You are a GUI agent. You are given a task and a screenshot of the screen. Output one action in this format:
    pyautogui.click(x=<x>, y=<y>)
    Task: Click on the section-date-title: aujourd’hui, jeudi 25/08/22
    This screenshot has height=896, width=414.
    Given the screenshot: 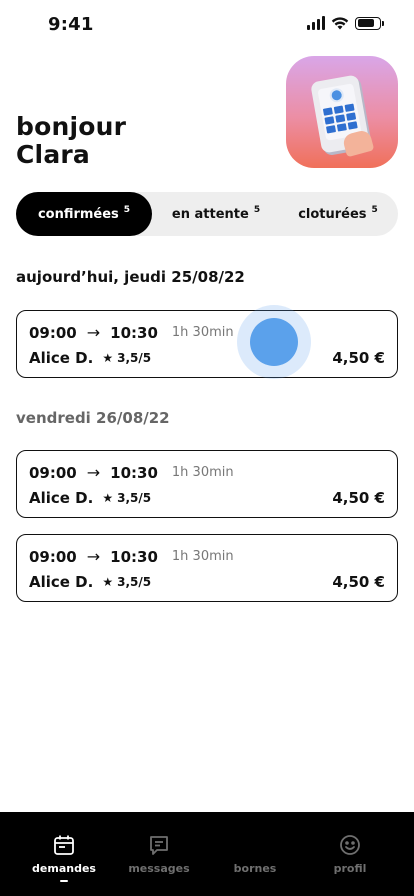 What is the action you would take?
    pyautogui.click(x=130, y=277)
    